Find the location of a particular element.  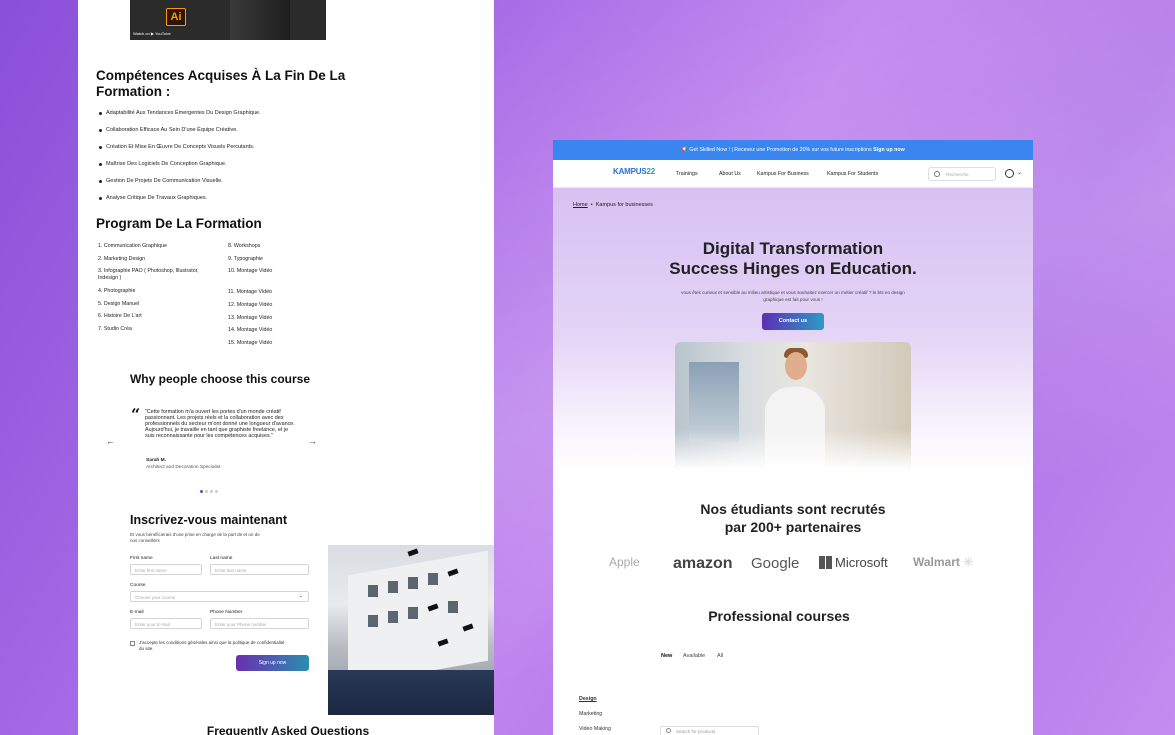

sign-up-button: Sign up now is located at coordinates (272, 663).